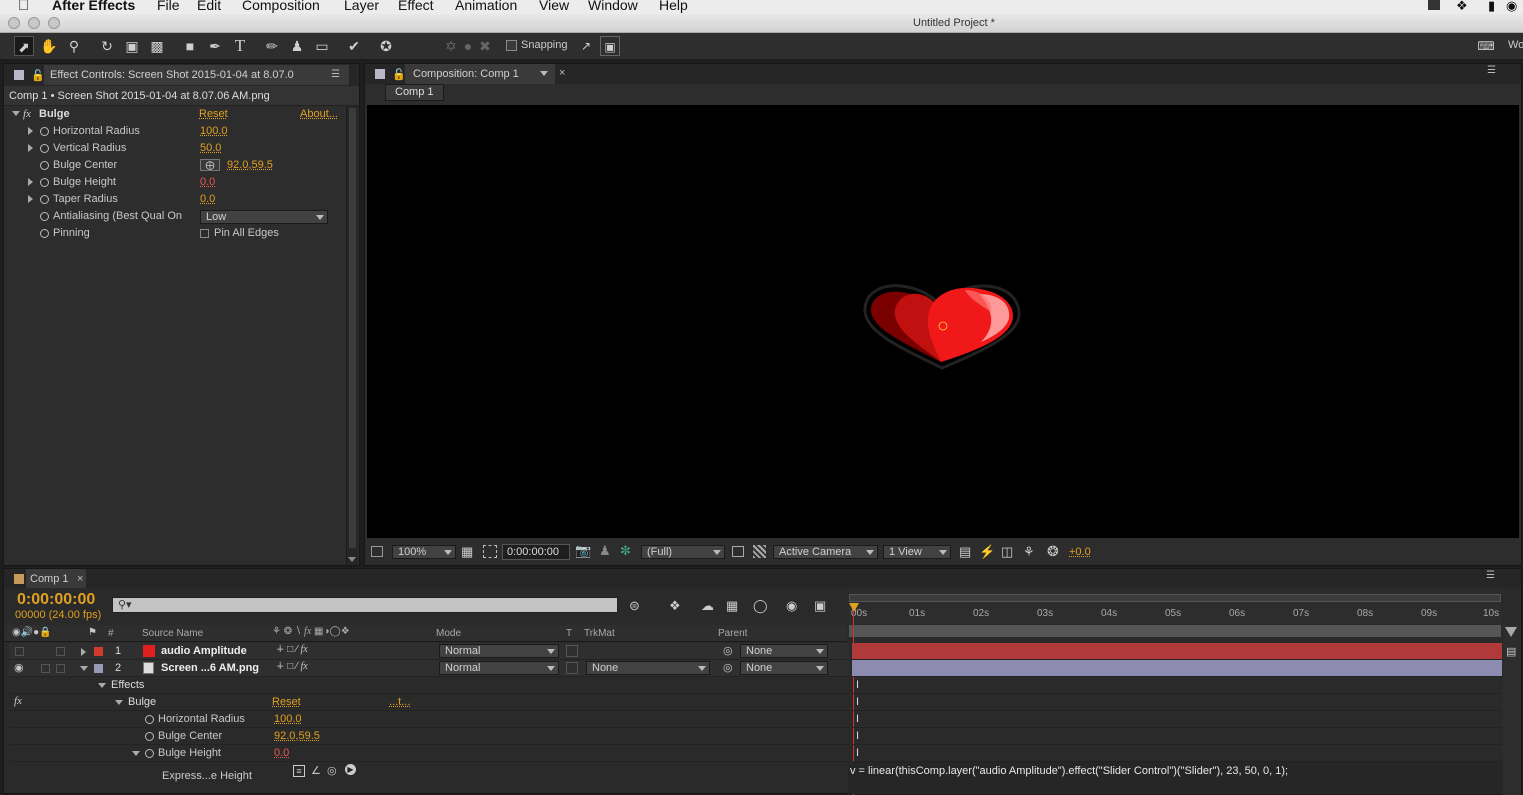  Describe the element at coordinates (34, 23) in the screenshot. I see `minimize-window-button` at that location.